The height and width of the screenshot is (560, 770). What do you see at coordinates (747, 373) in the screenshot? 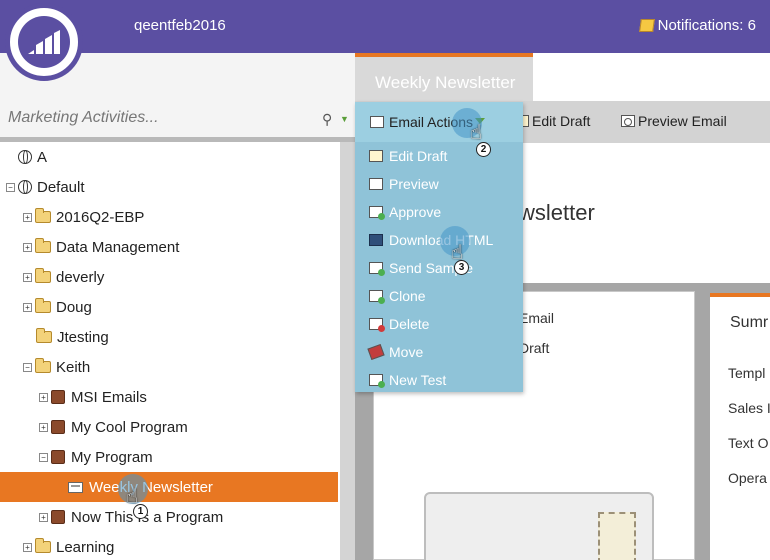
I see `summary-row: Templ` at bounding box center [747, 373].